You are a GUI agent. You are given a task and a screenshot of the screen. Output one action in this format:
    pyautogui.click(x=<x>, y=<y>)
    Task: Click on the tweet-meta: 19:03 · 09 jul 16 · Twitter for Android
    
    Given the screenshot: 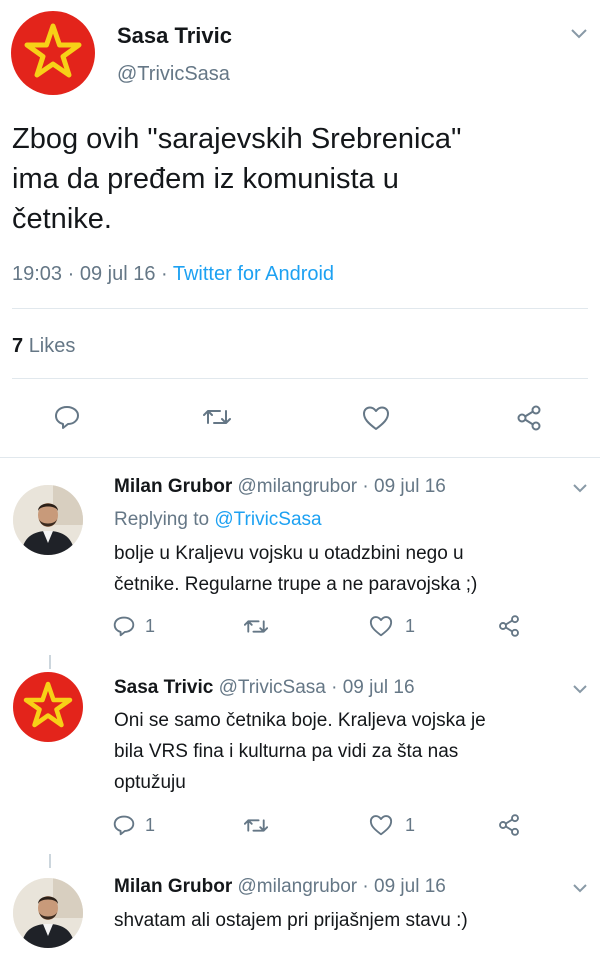 What is the action you would take?
    pyautogui.click(x=173, y=274)
    